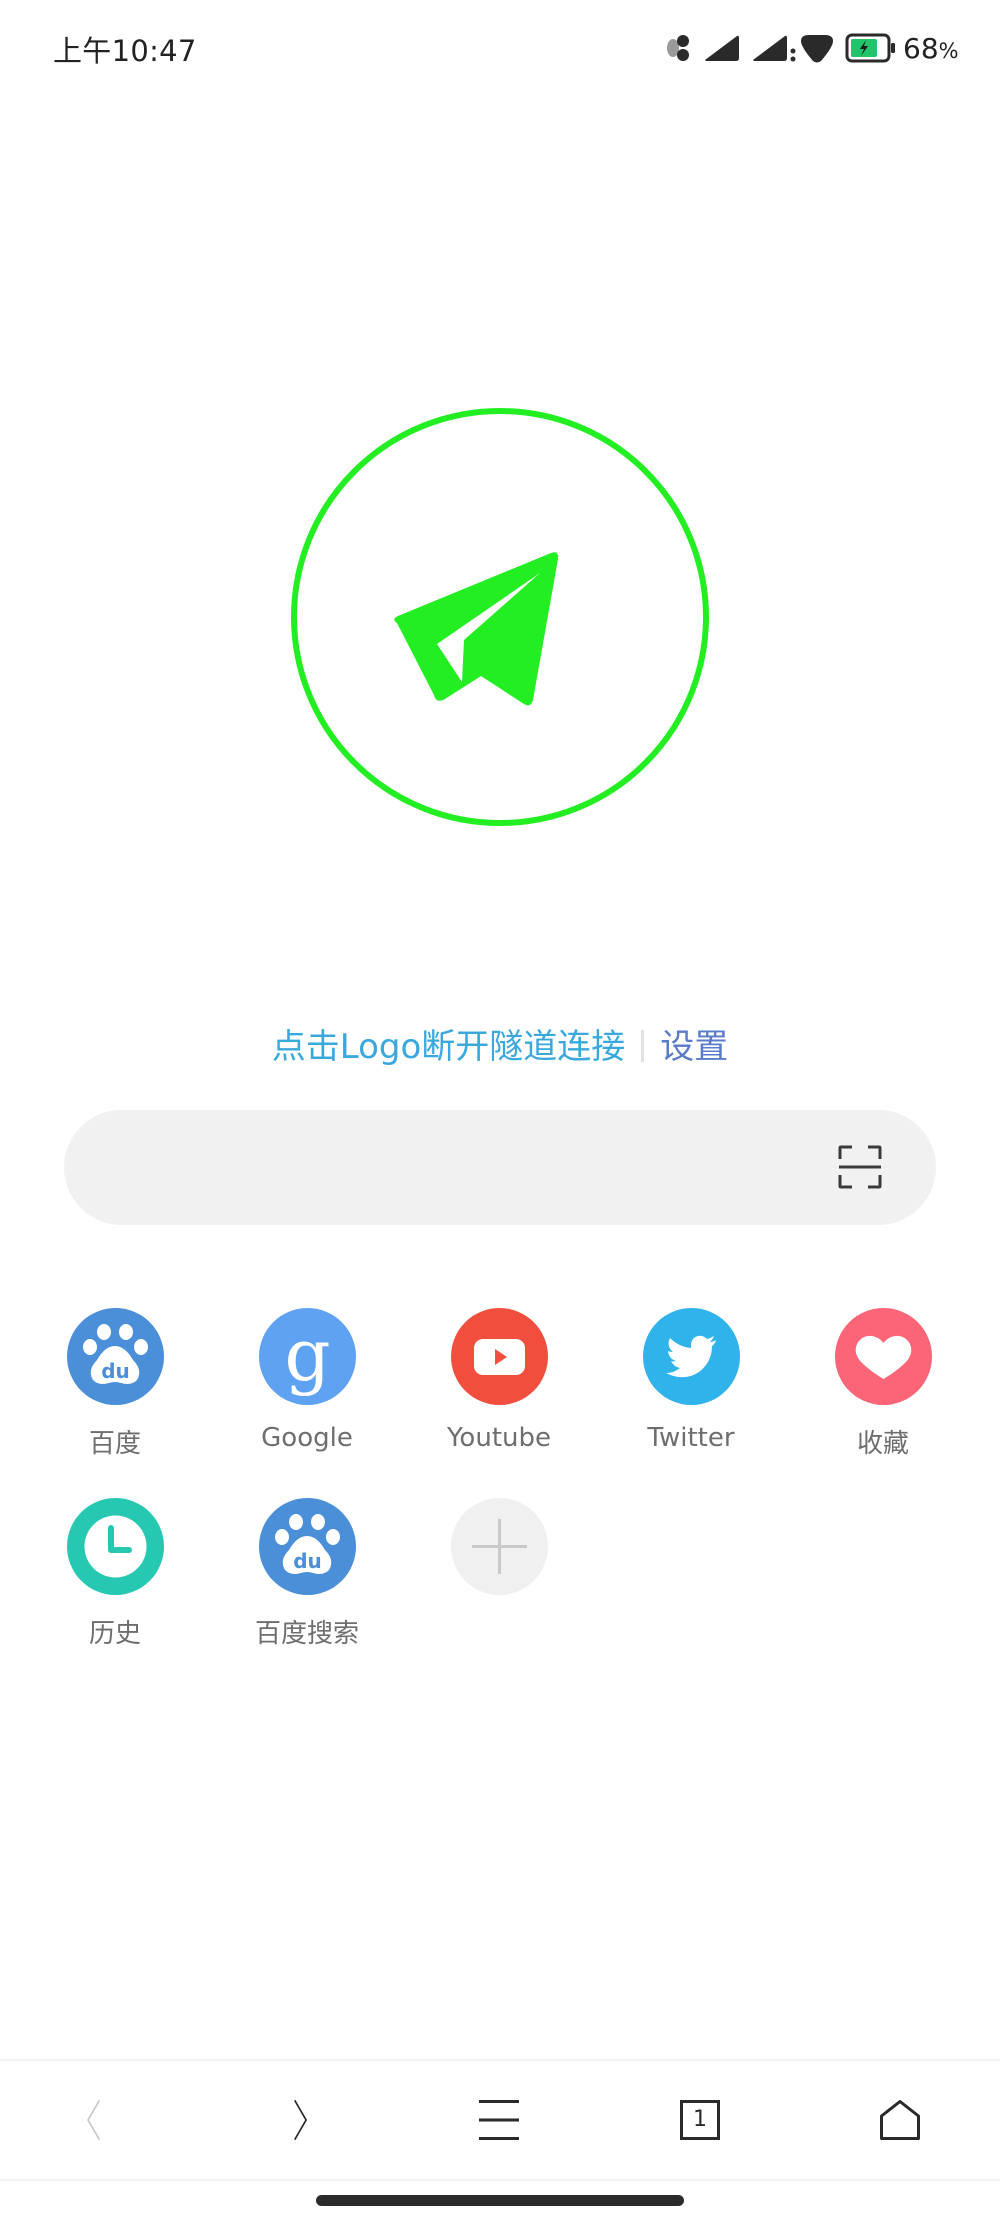 This screenshot has height=2222, width=1000. I want to click on disconnect-tunnel-link: 点击Logo断开隧道连接, so click(449, 1047).